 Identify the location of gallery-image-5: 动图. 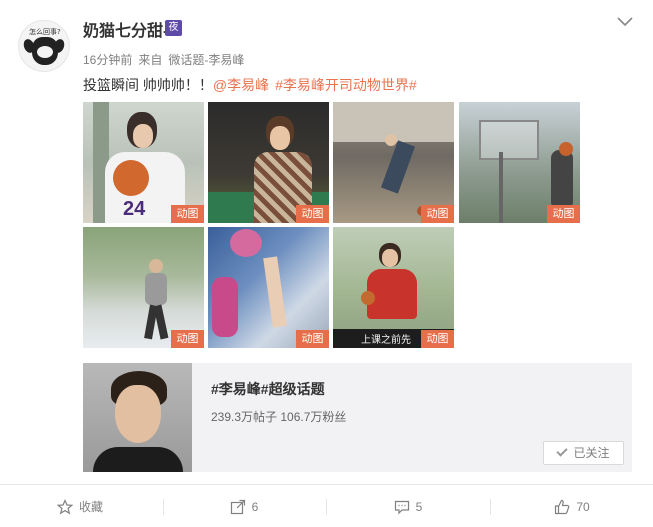
(143, 287).